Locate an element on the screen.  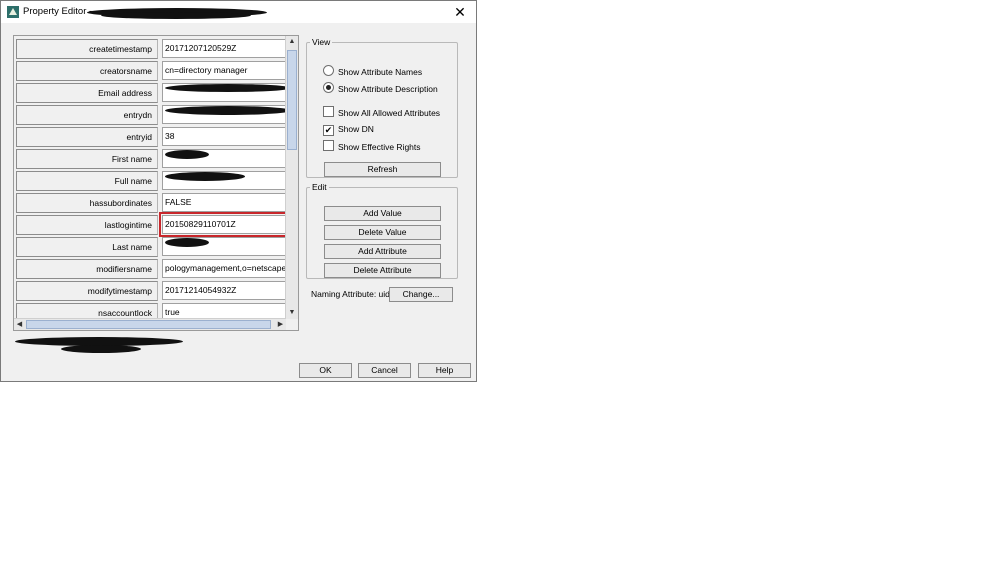
redacted-firstname is located at coordinates (187, 154).